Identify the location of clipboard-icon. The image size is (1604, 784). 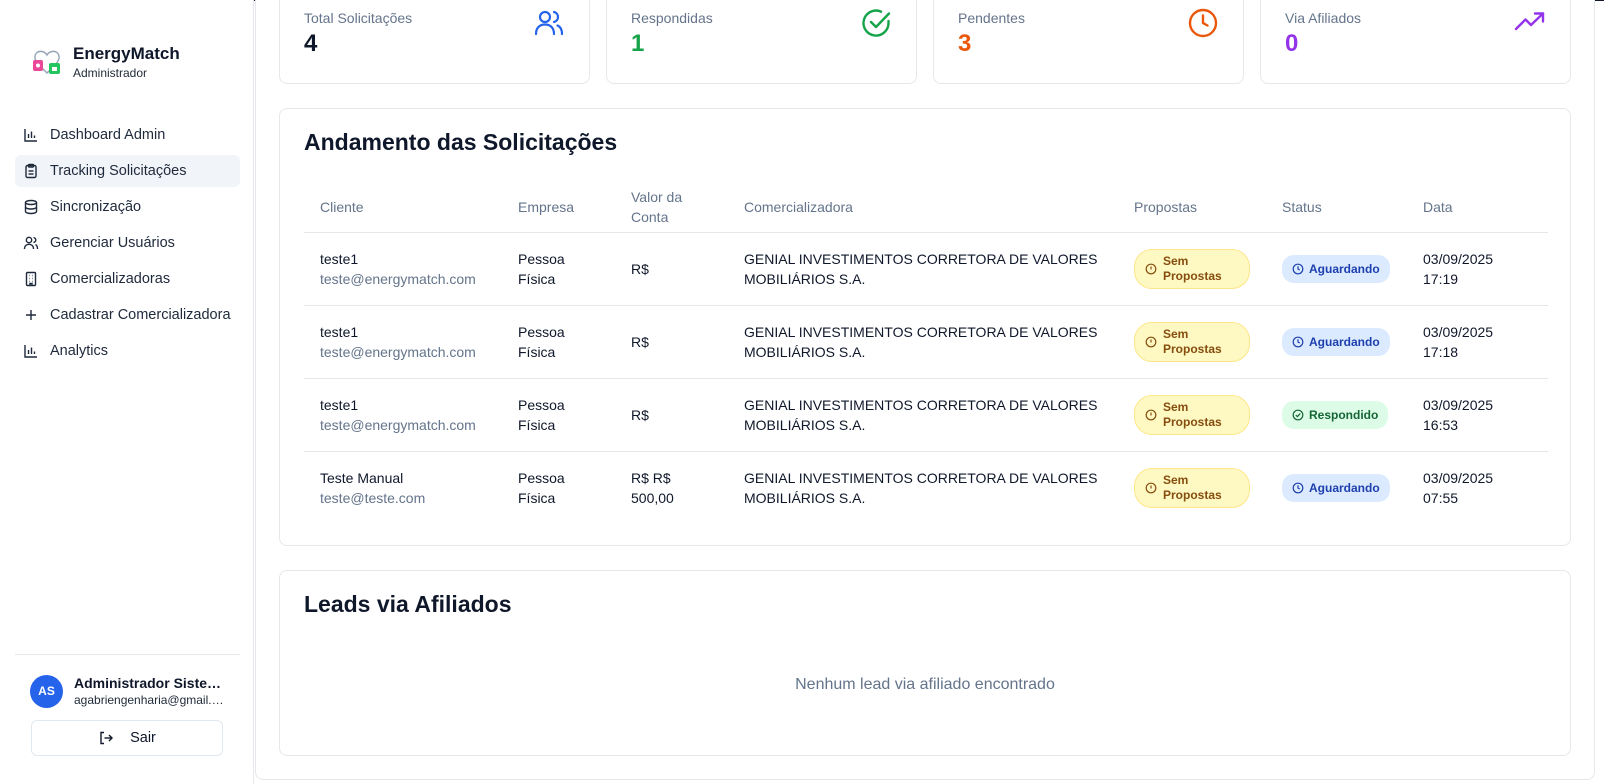
(31, 171).